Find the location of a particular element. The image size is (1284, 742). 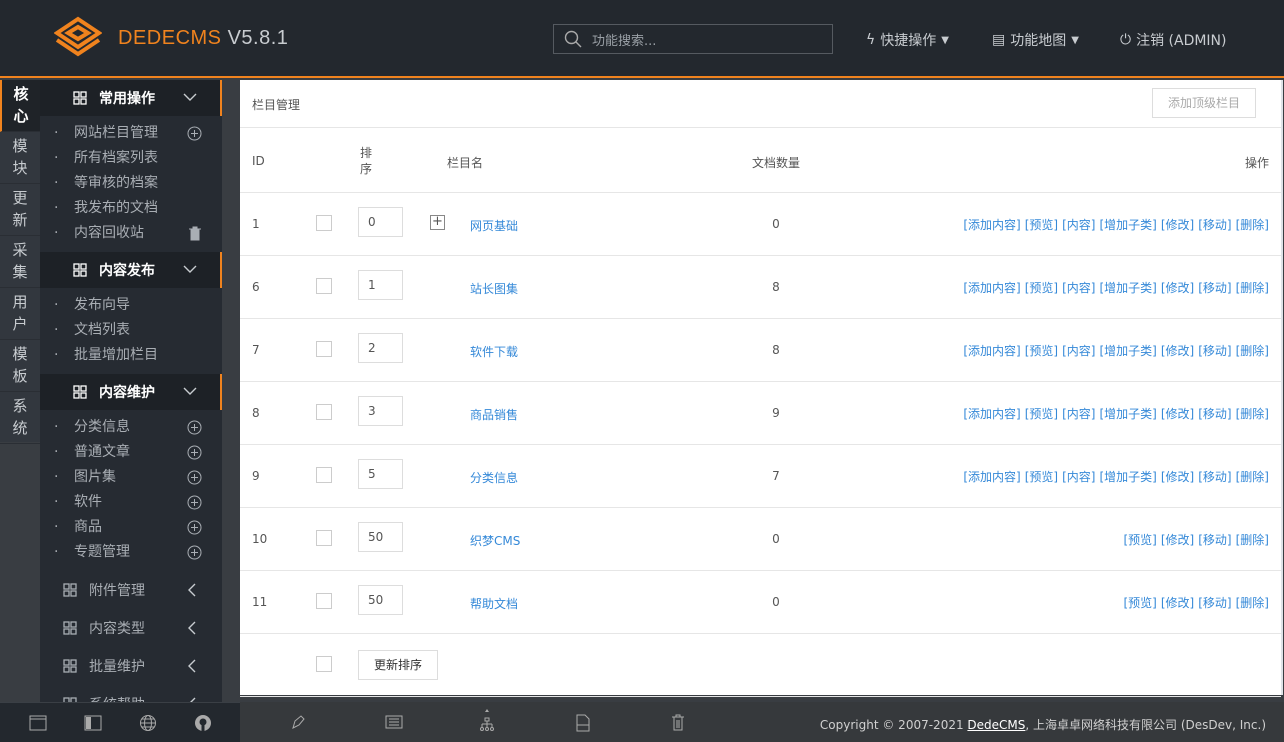

sidebar-item: · 专题管理 is located at coordinates (131, 552).